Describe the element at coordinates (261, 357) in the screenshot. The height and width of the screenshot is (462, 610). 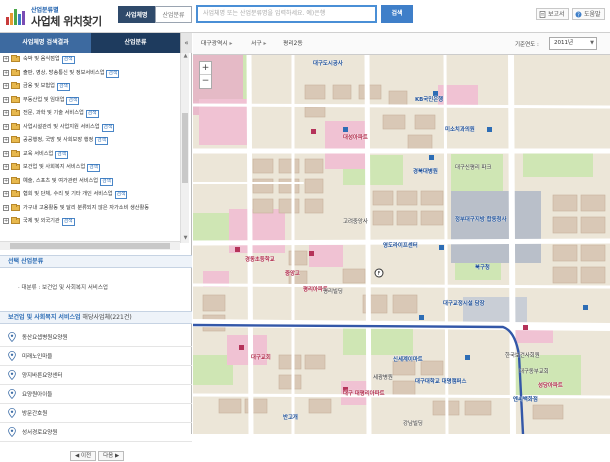
I see `map-place-label: 대구교회` at that location.